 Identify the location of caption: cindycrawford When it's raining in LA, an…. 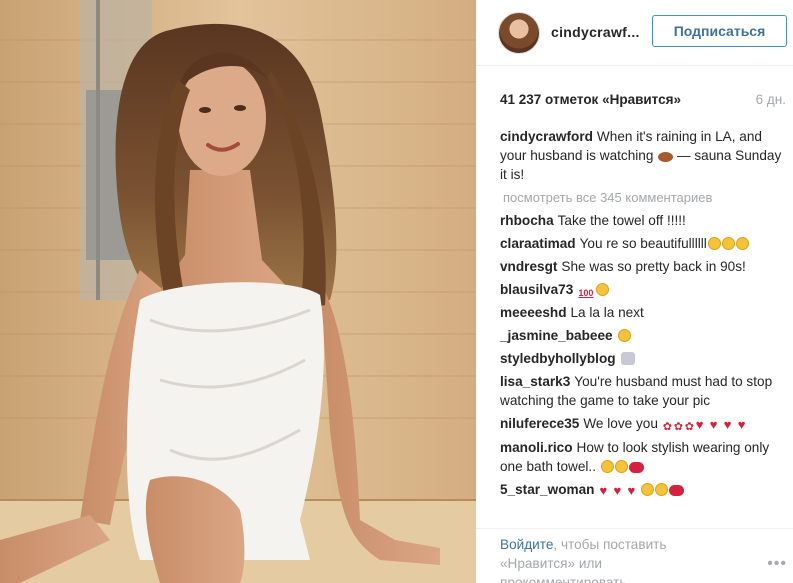
(642, 155).